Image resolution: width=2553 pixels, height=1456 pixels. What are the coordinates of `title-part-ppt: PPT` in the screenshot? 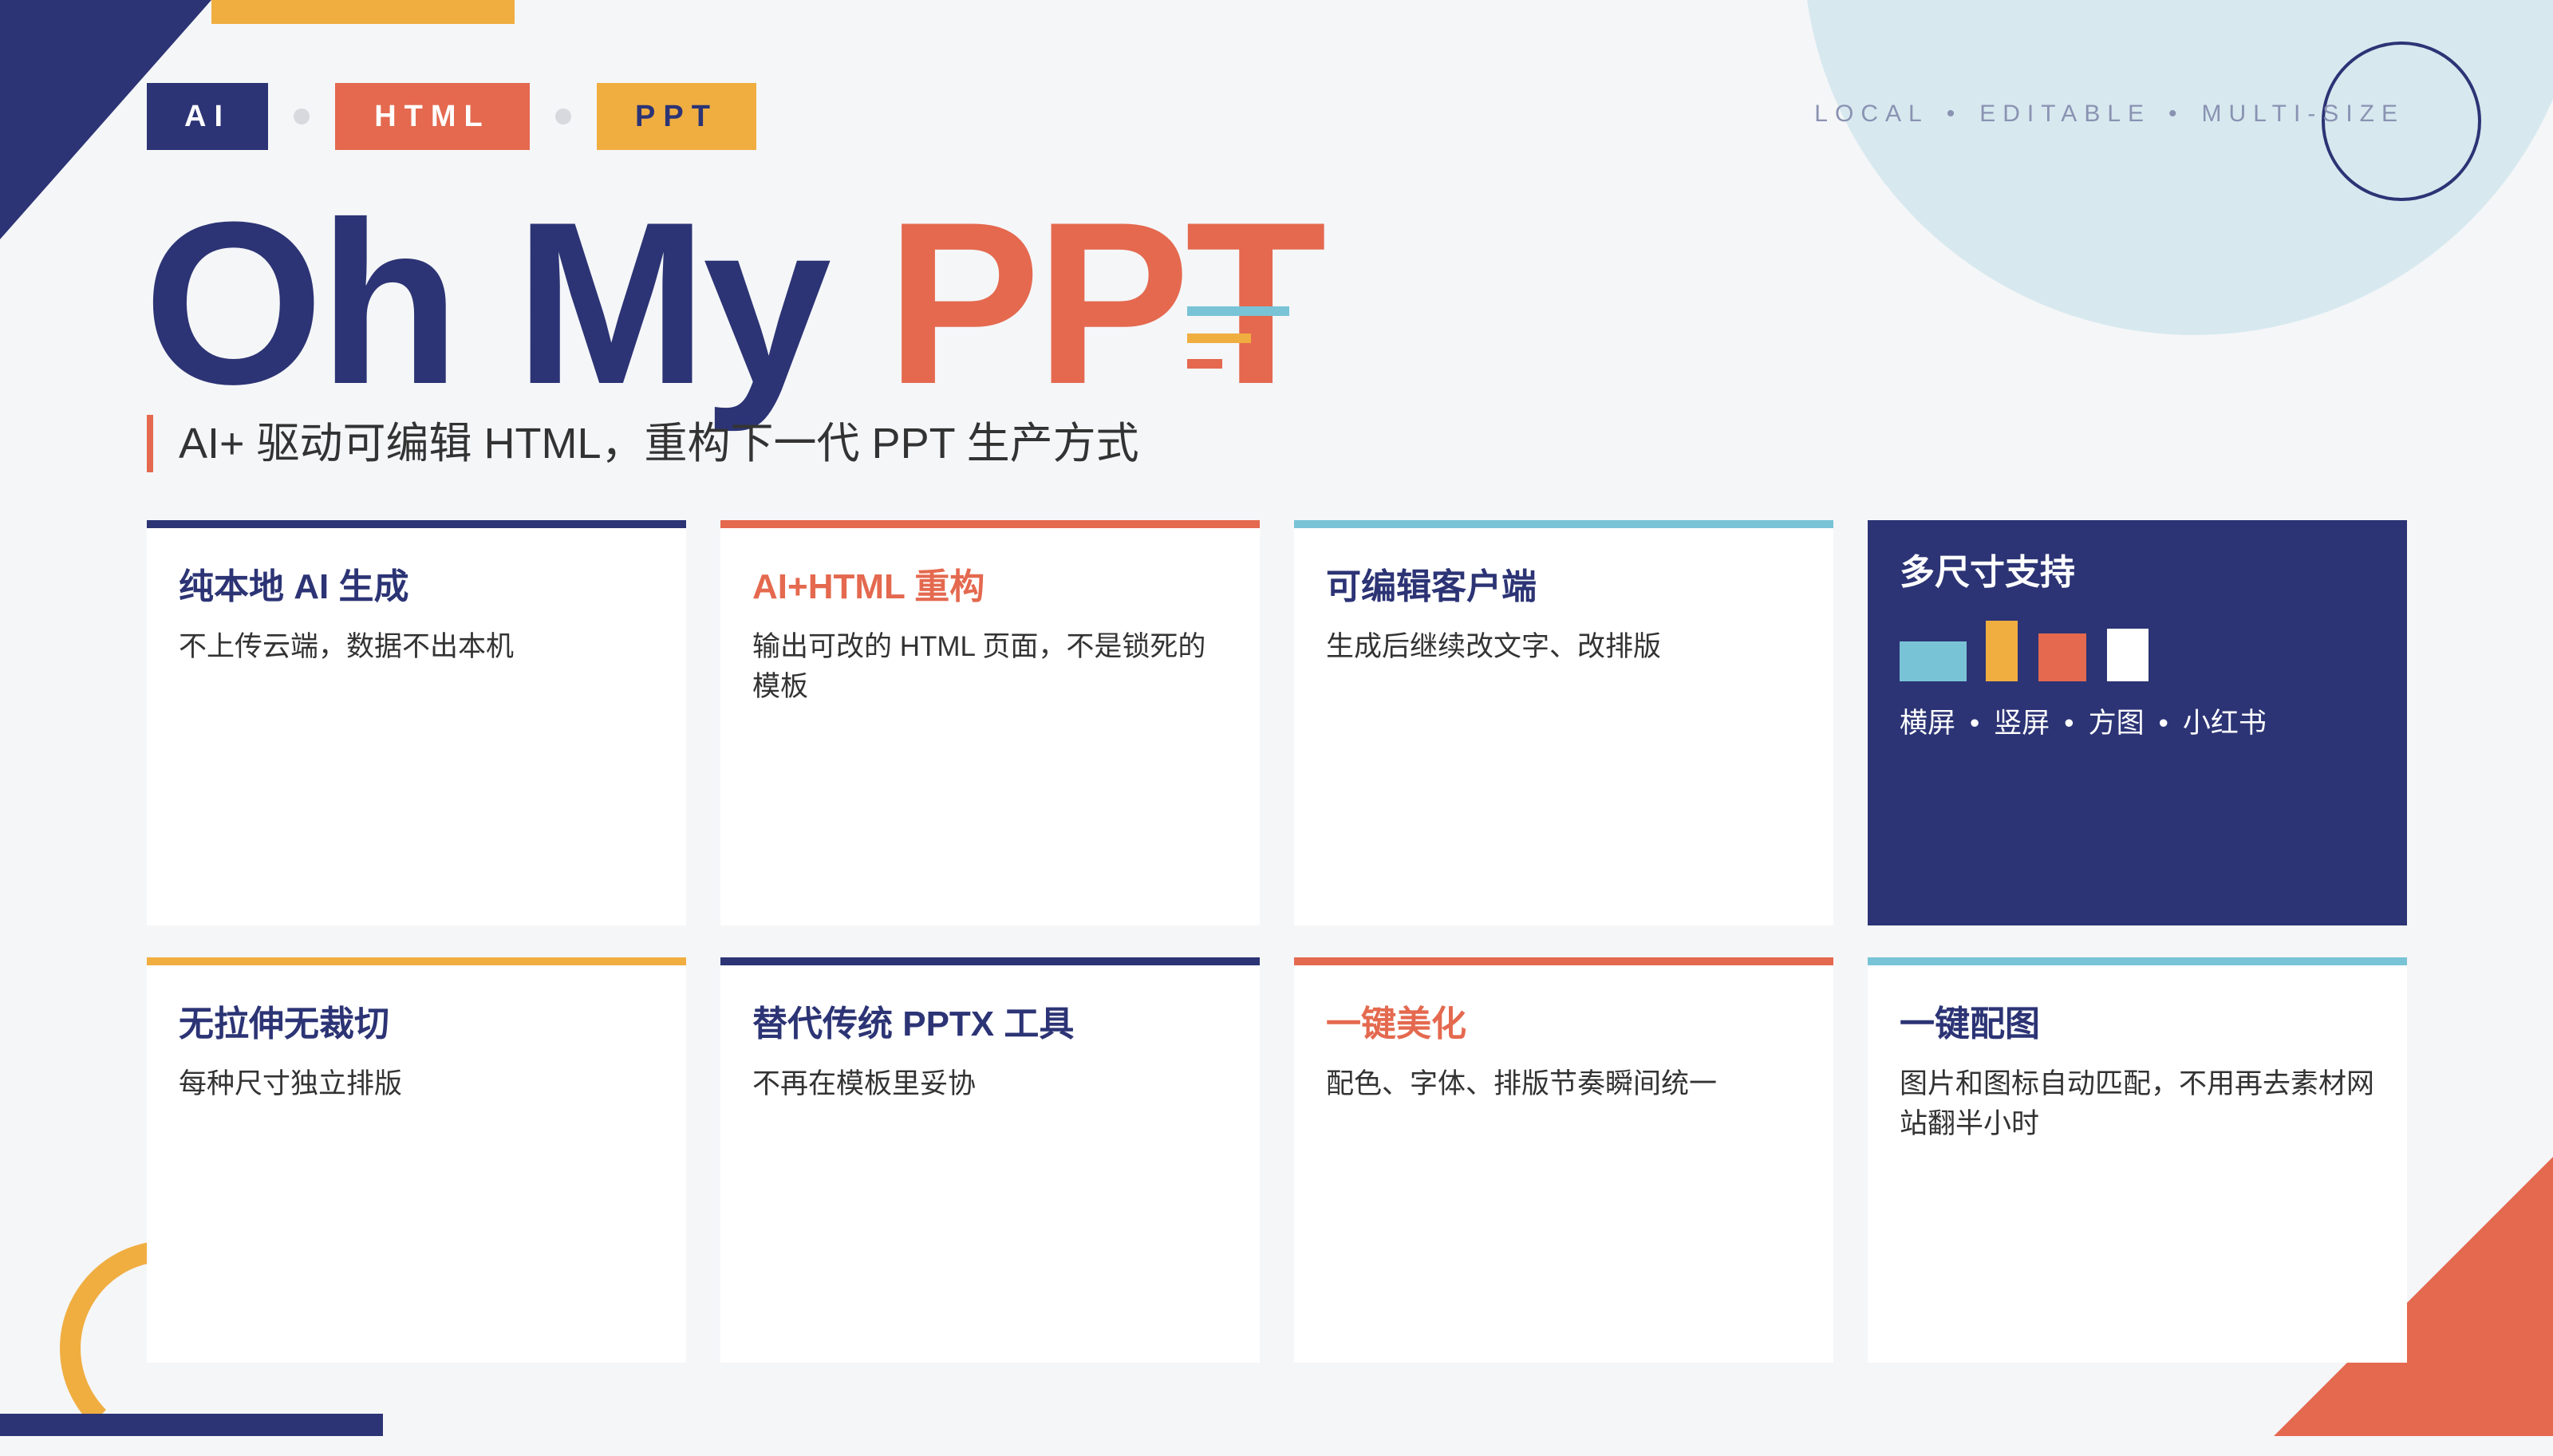 It's located at (1106, 303).